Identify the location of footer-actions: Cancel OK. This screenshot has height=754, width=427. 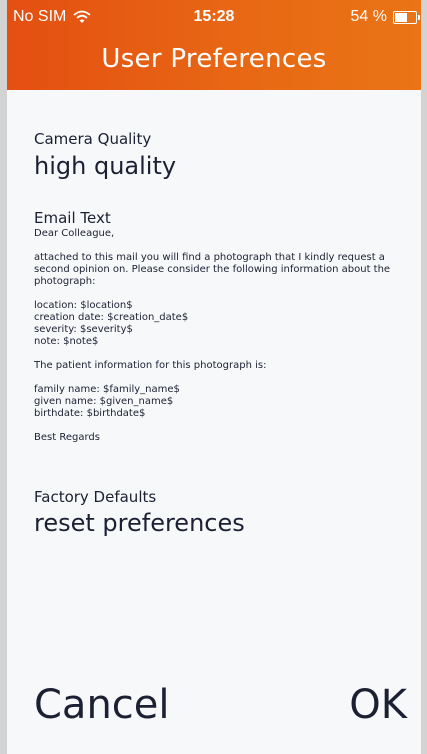
(214, 712).